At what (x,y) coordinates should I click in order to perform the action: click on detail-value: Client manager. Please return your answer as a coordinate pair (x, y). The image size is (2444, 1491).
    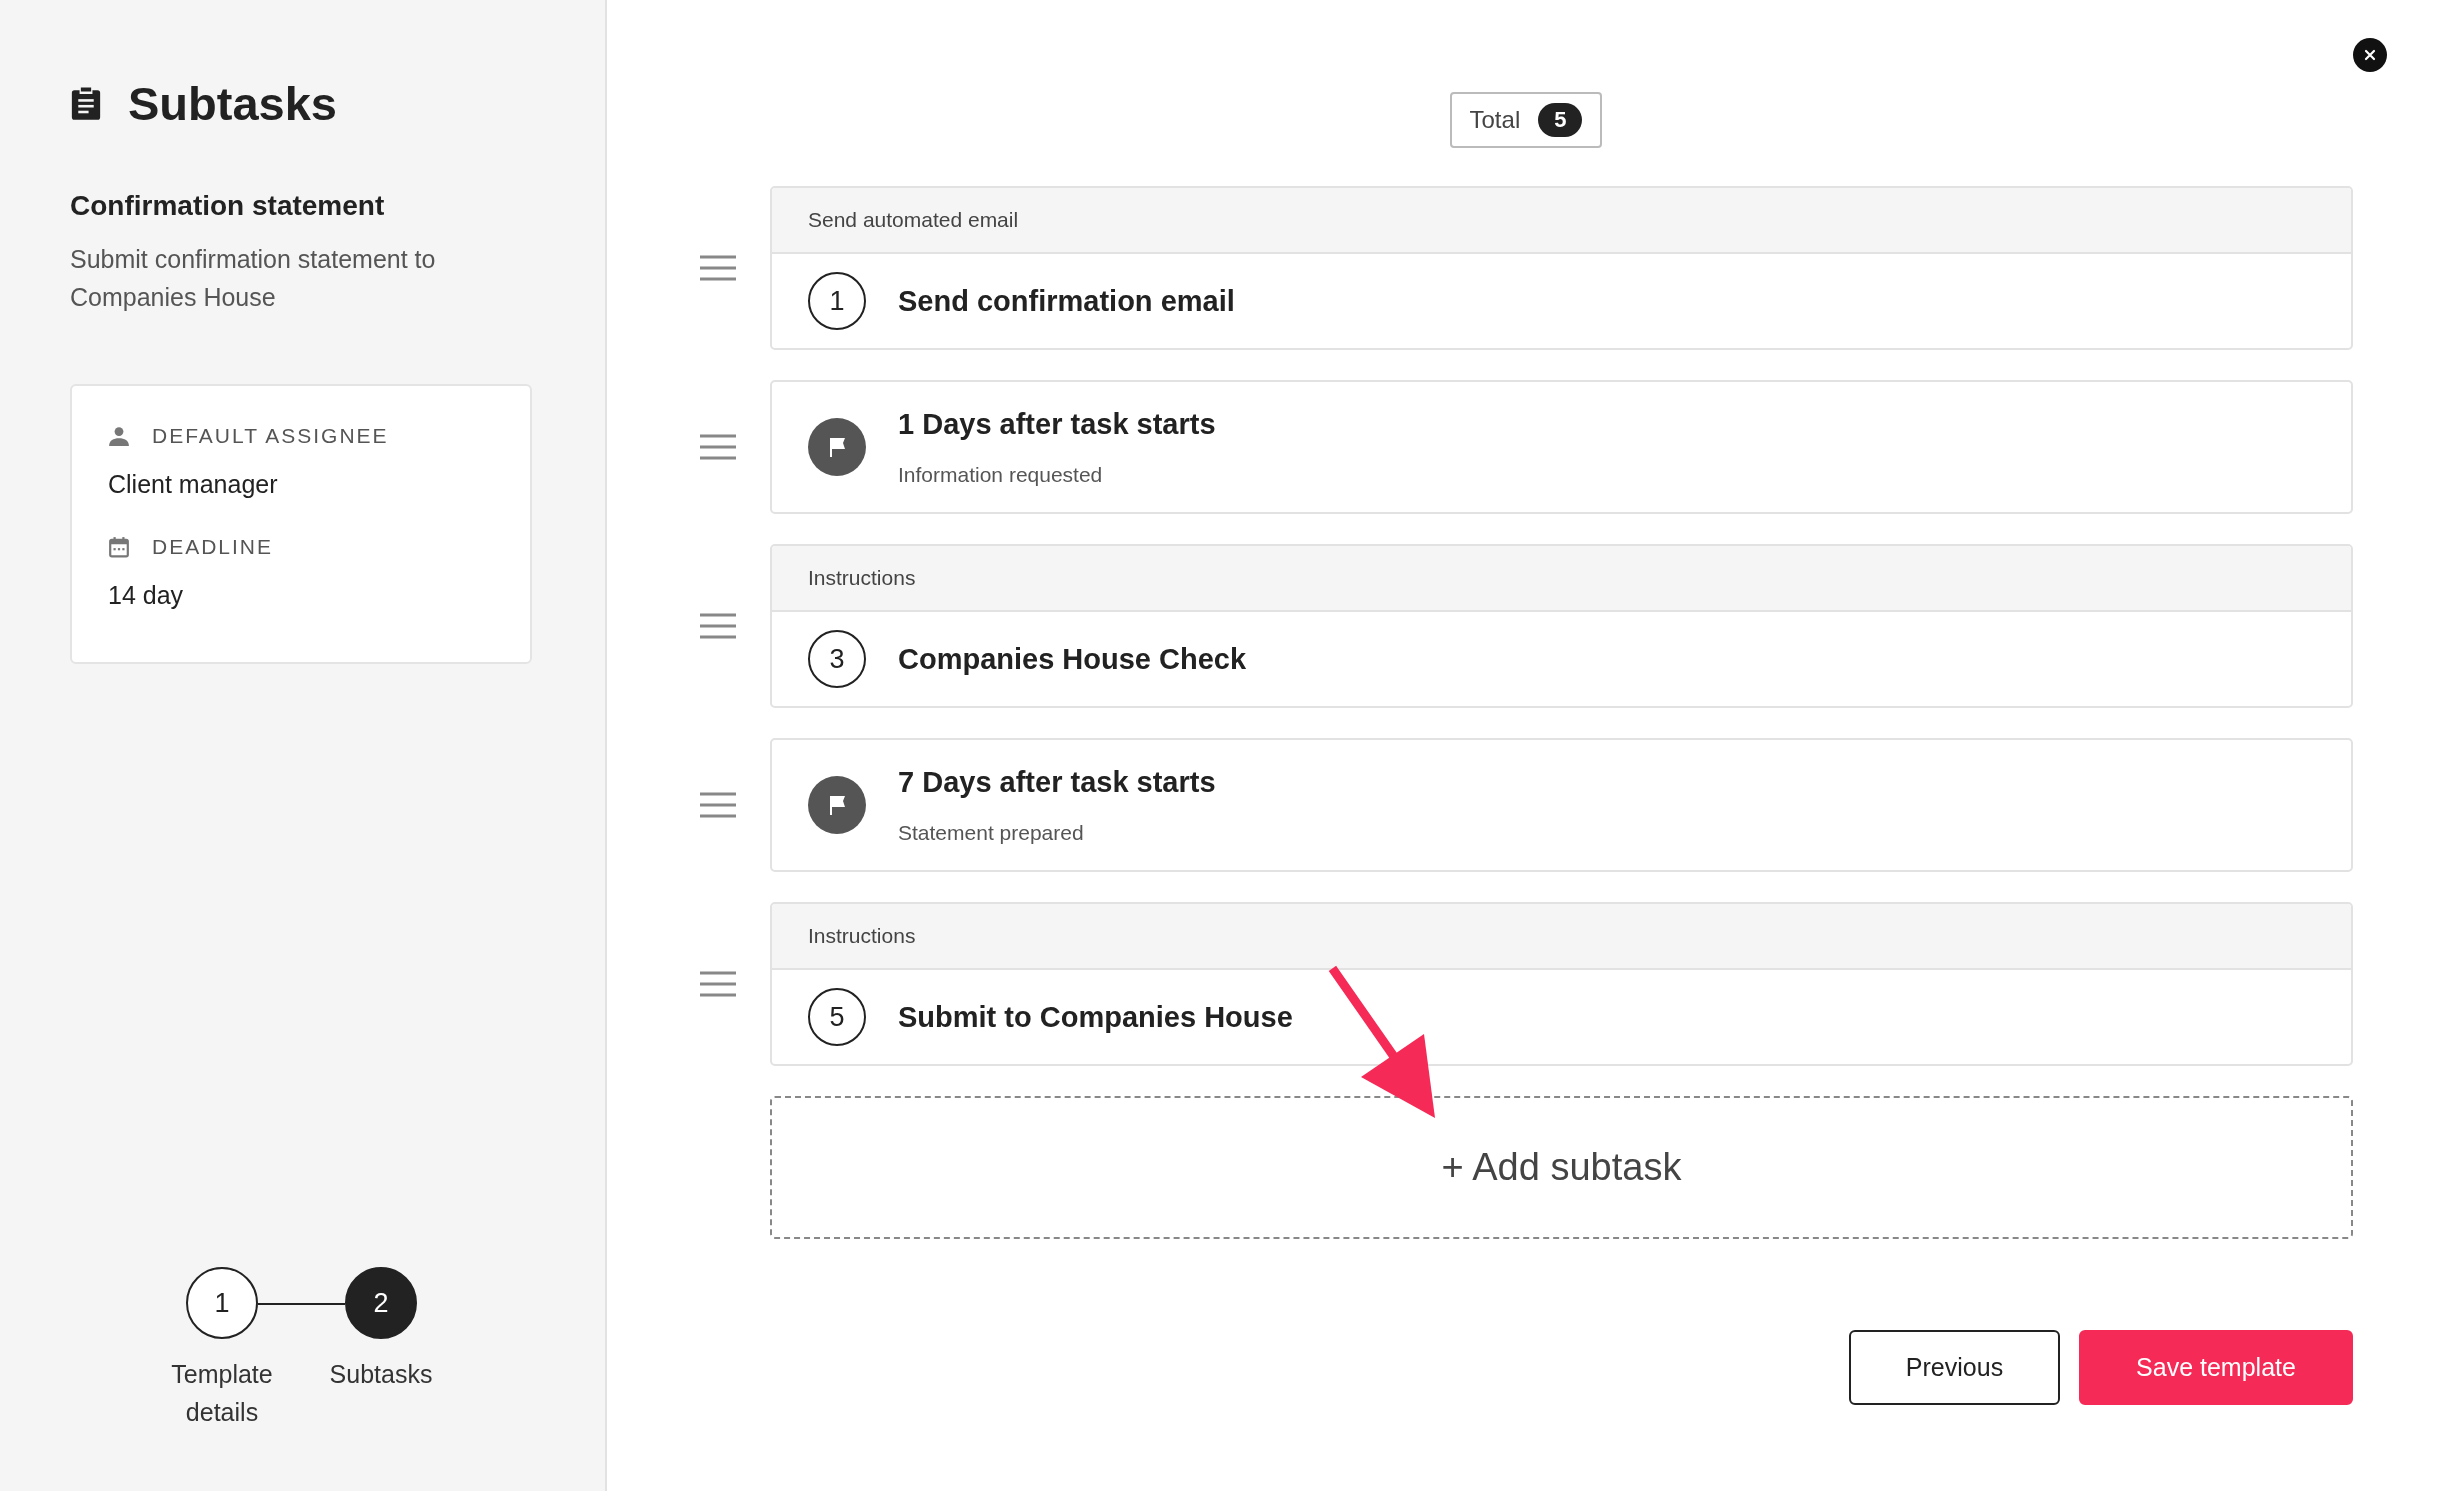
    Looking at the image, I should click on (193, 484).